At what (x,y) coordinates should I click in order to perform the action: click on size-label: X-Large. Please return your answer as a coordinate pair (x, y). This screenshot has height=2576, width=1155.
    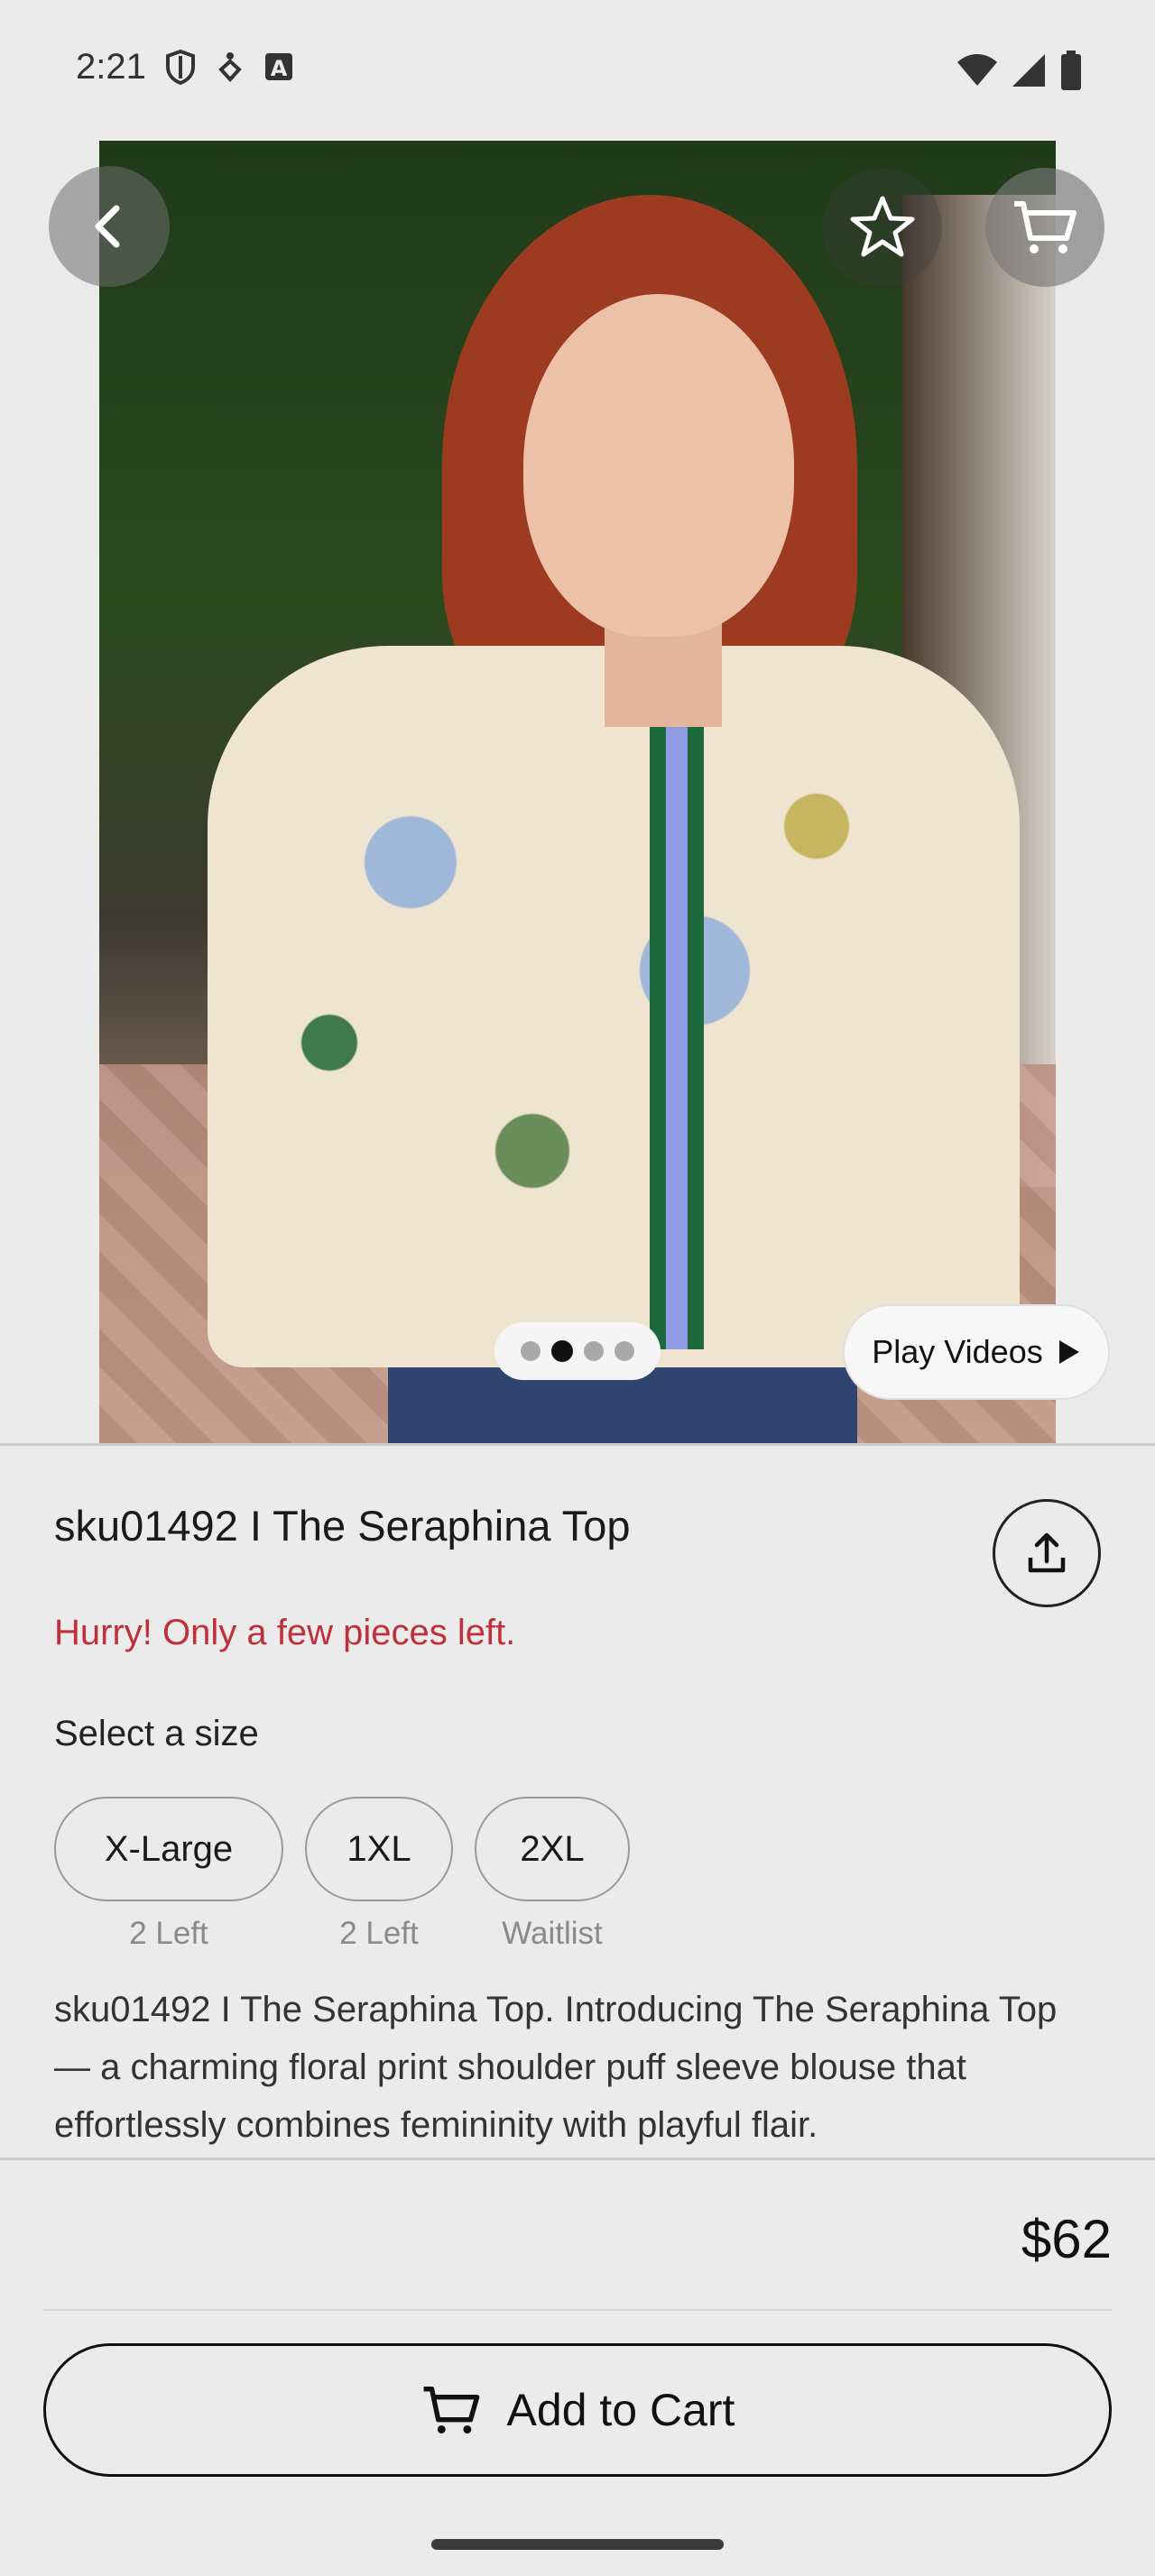
    Looking at the image, I should click on (169, 1849).